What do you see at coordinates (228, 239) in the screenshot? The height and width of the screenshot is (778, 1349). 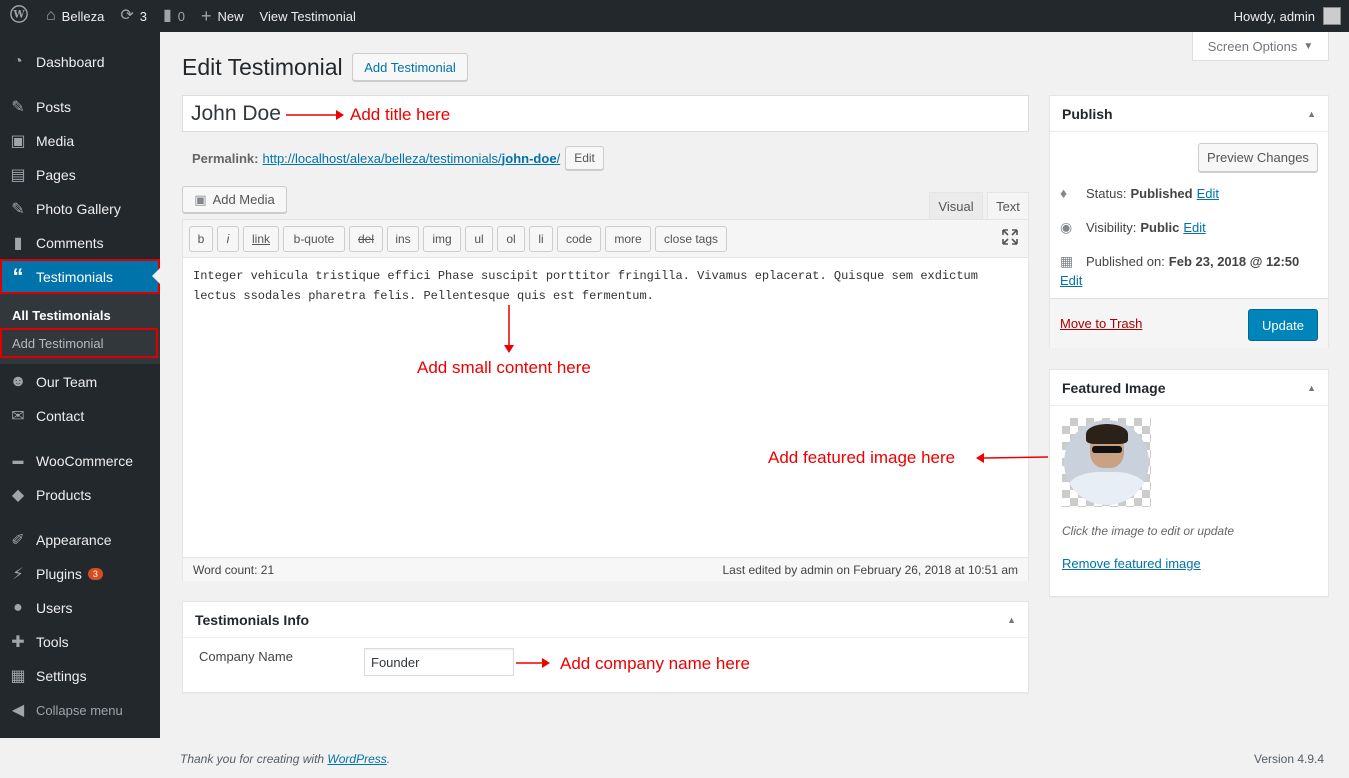 I see `qt-italic-button: i` at bounding box center [228, 239].